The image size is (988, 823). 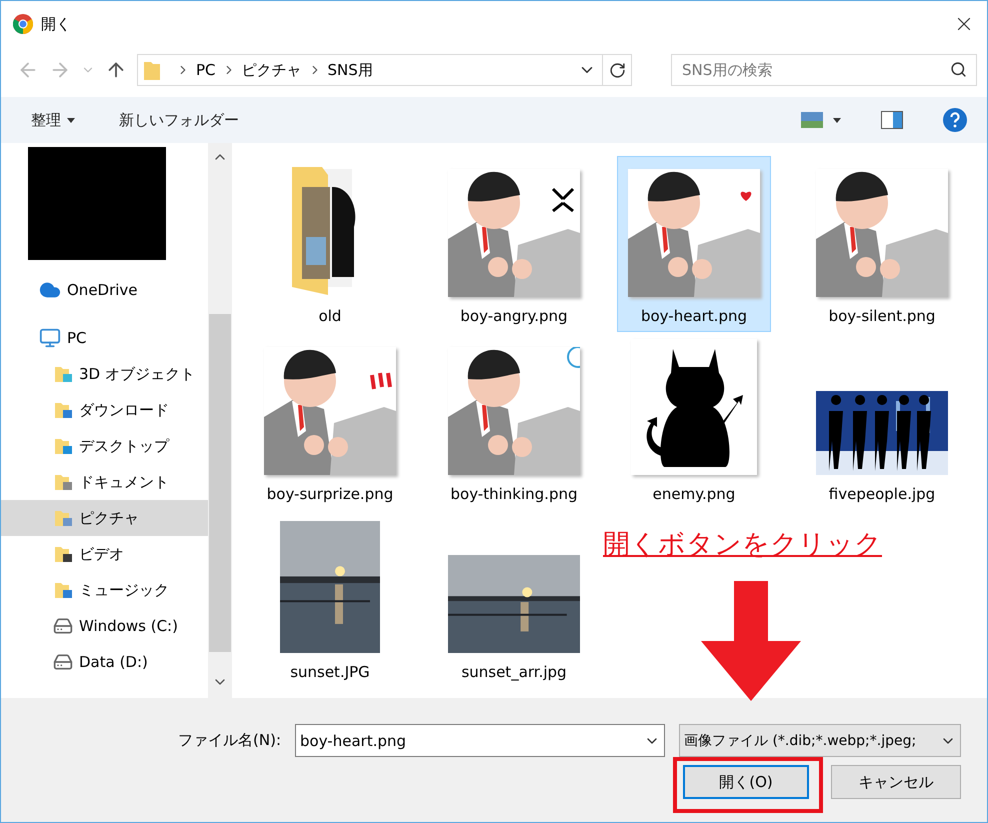 I want to click on file-item: enemy.png, so click(x=694, y=422).